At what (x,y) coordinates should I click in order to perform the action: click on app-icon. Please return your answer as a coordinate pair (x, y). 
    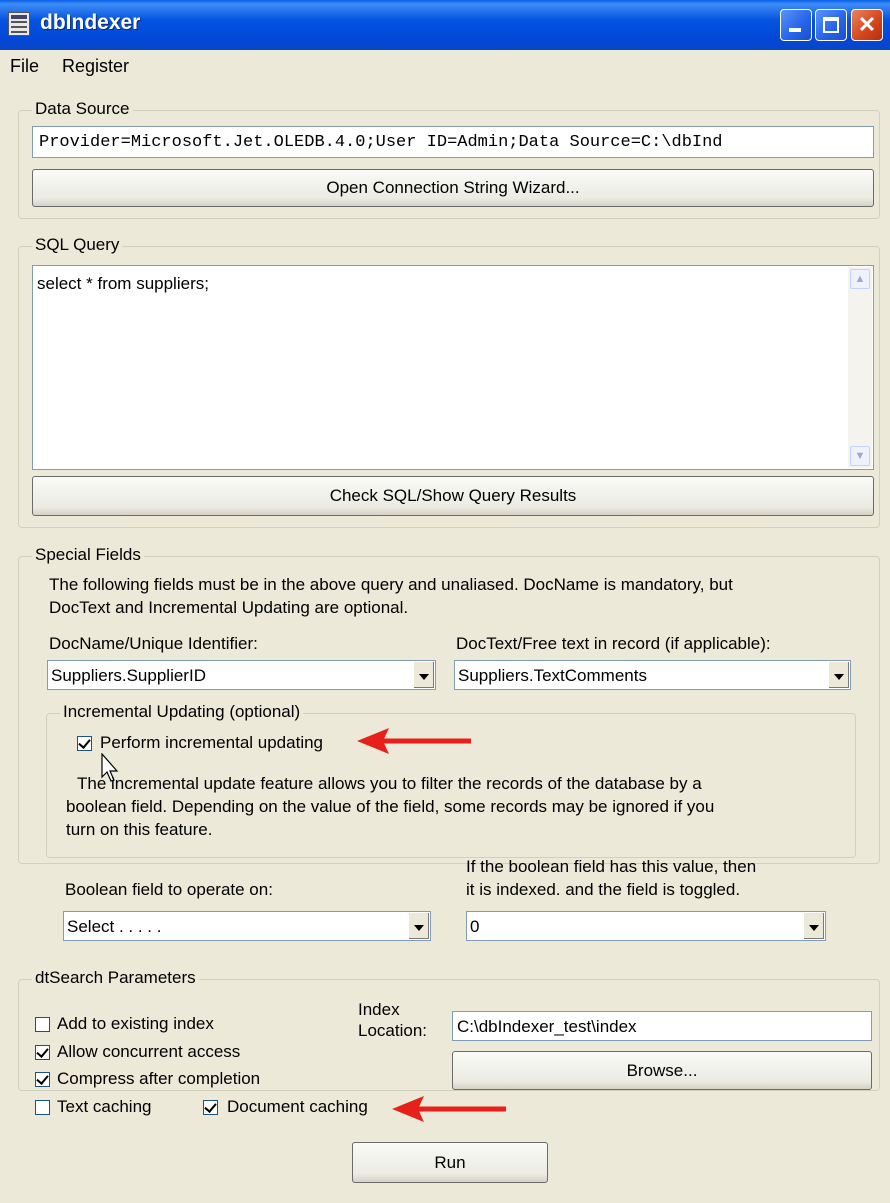
    Looking at the image, I should click on (19, 24).